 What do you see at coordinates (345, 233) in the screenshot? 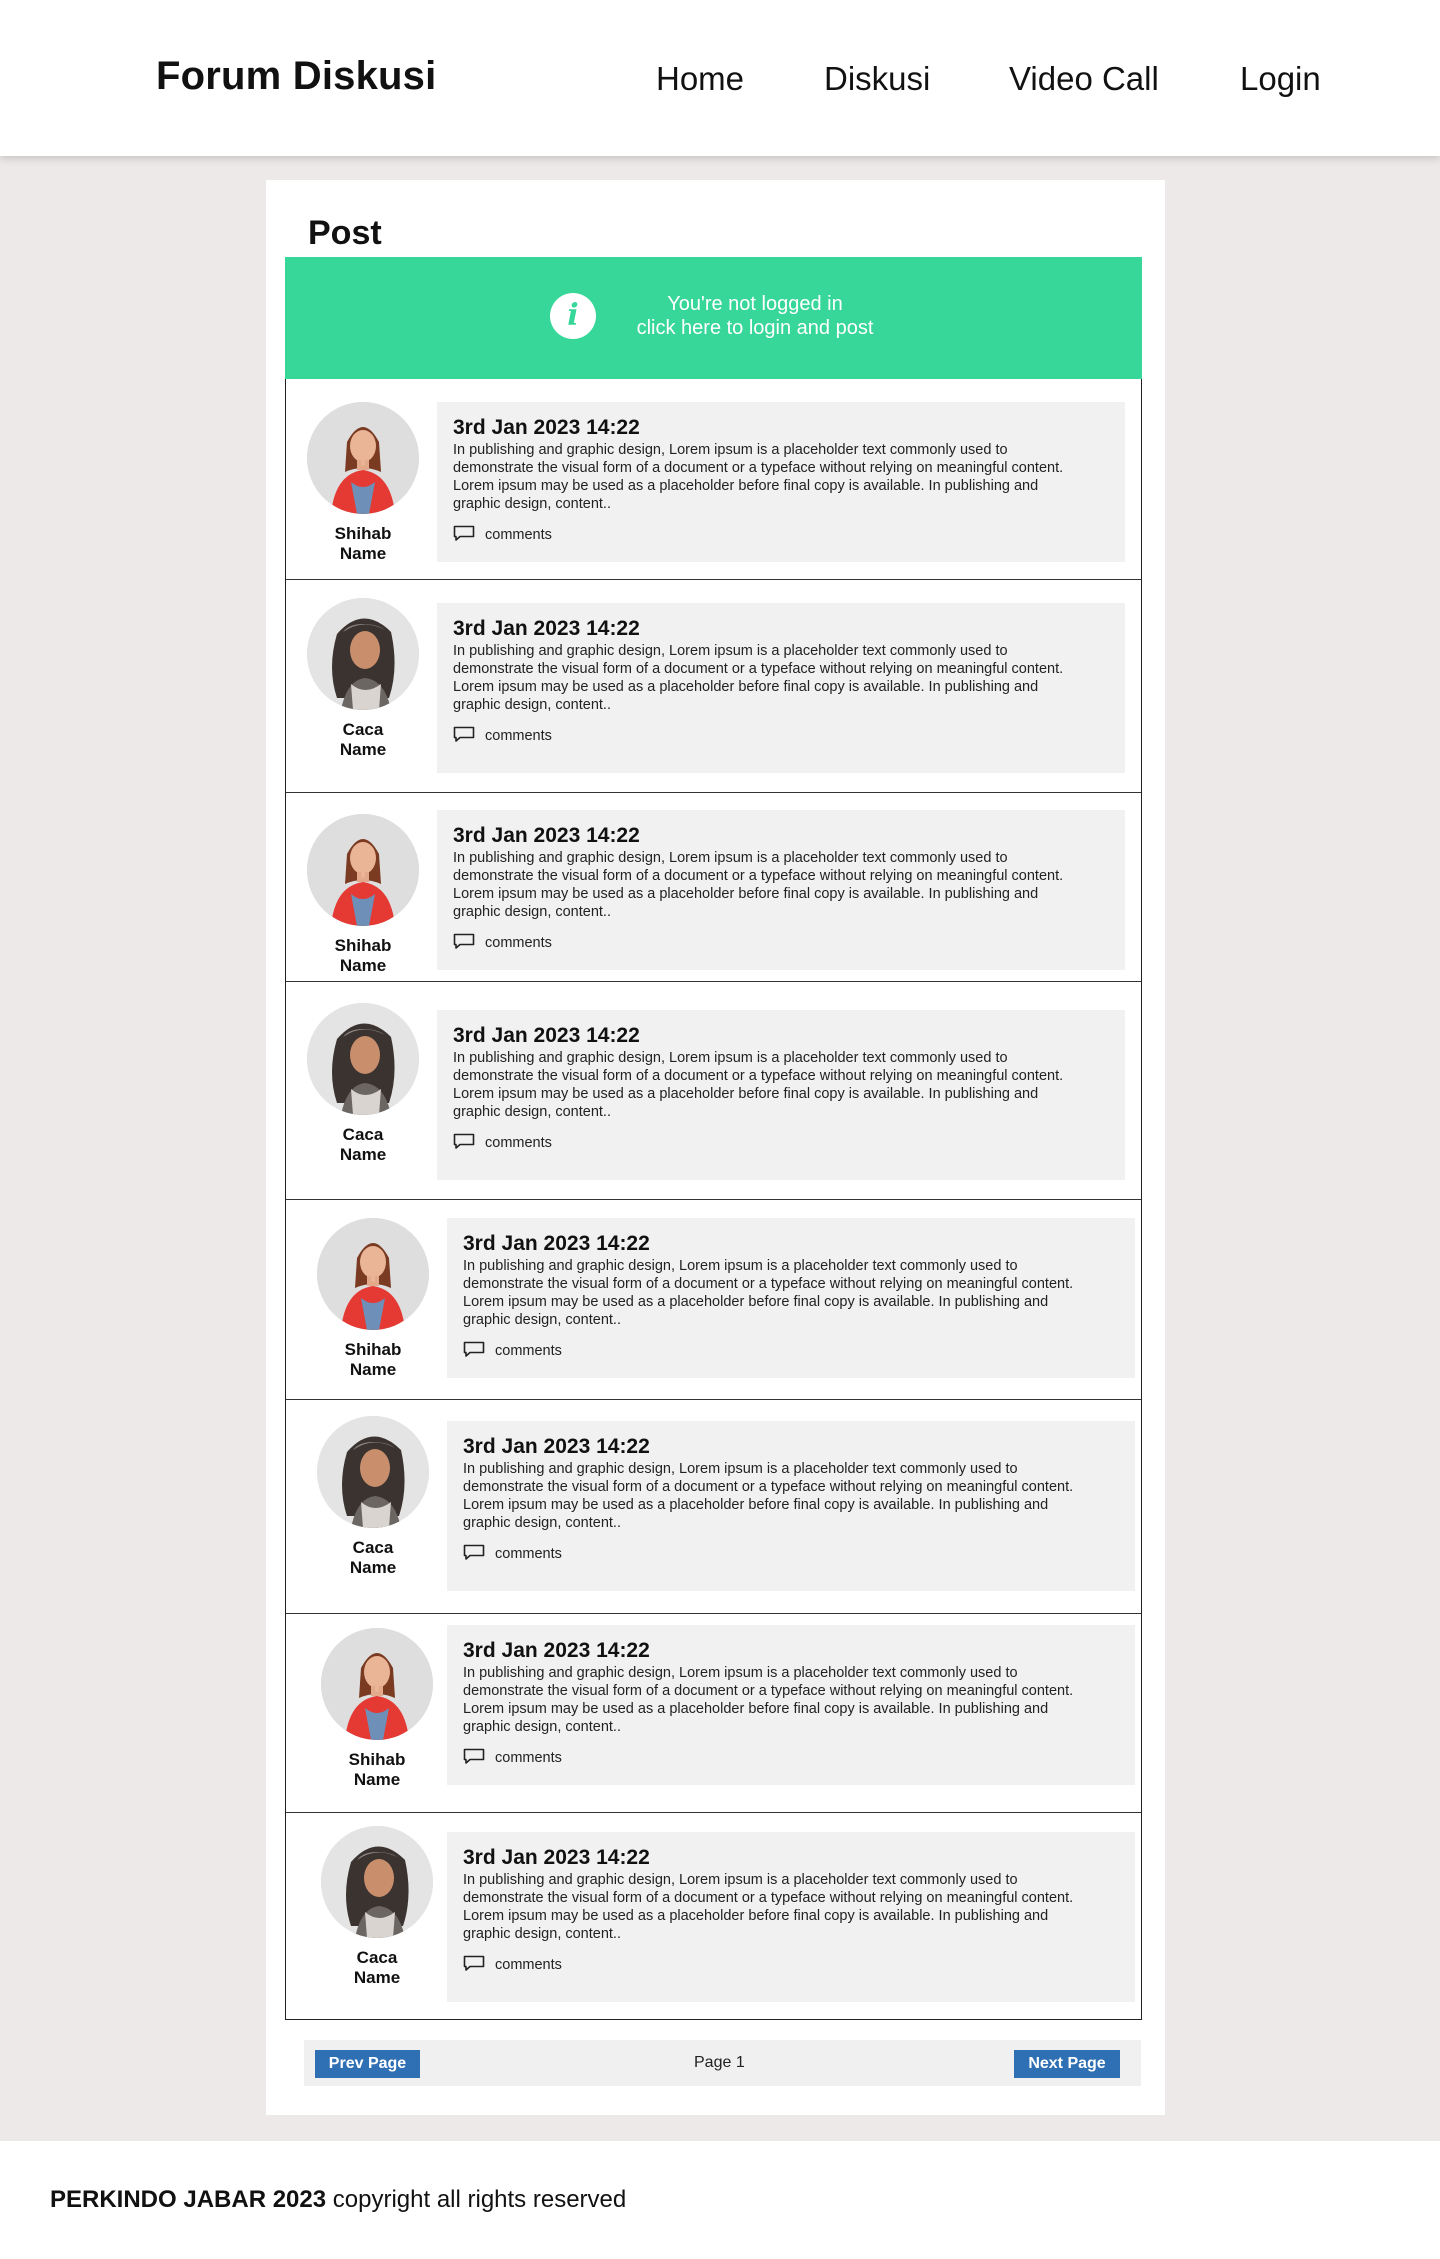
I see `page-title: Post` at bounding box center [345, 233].